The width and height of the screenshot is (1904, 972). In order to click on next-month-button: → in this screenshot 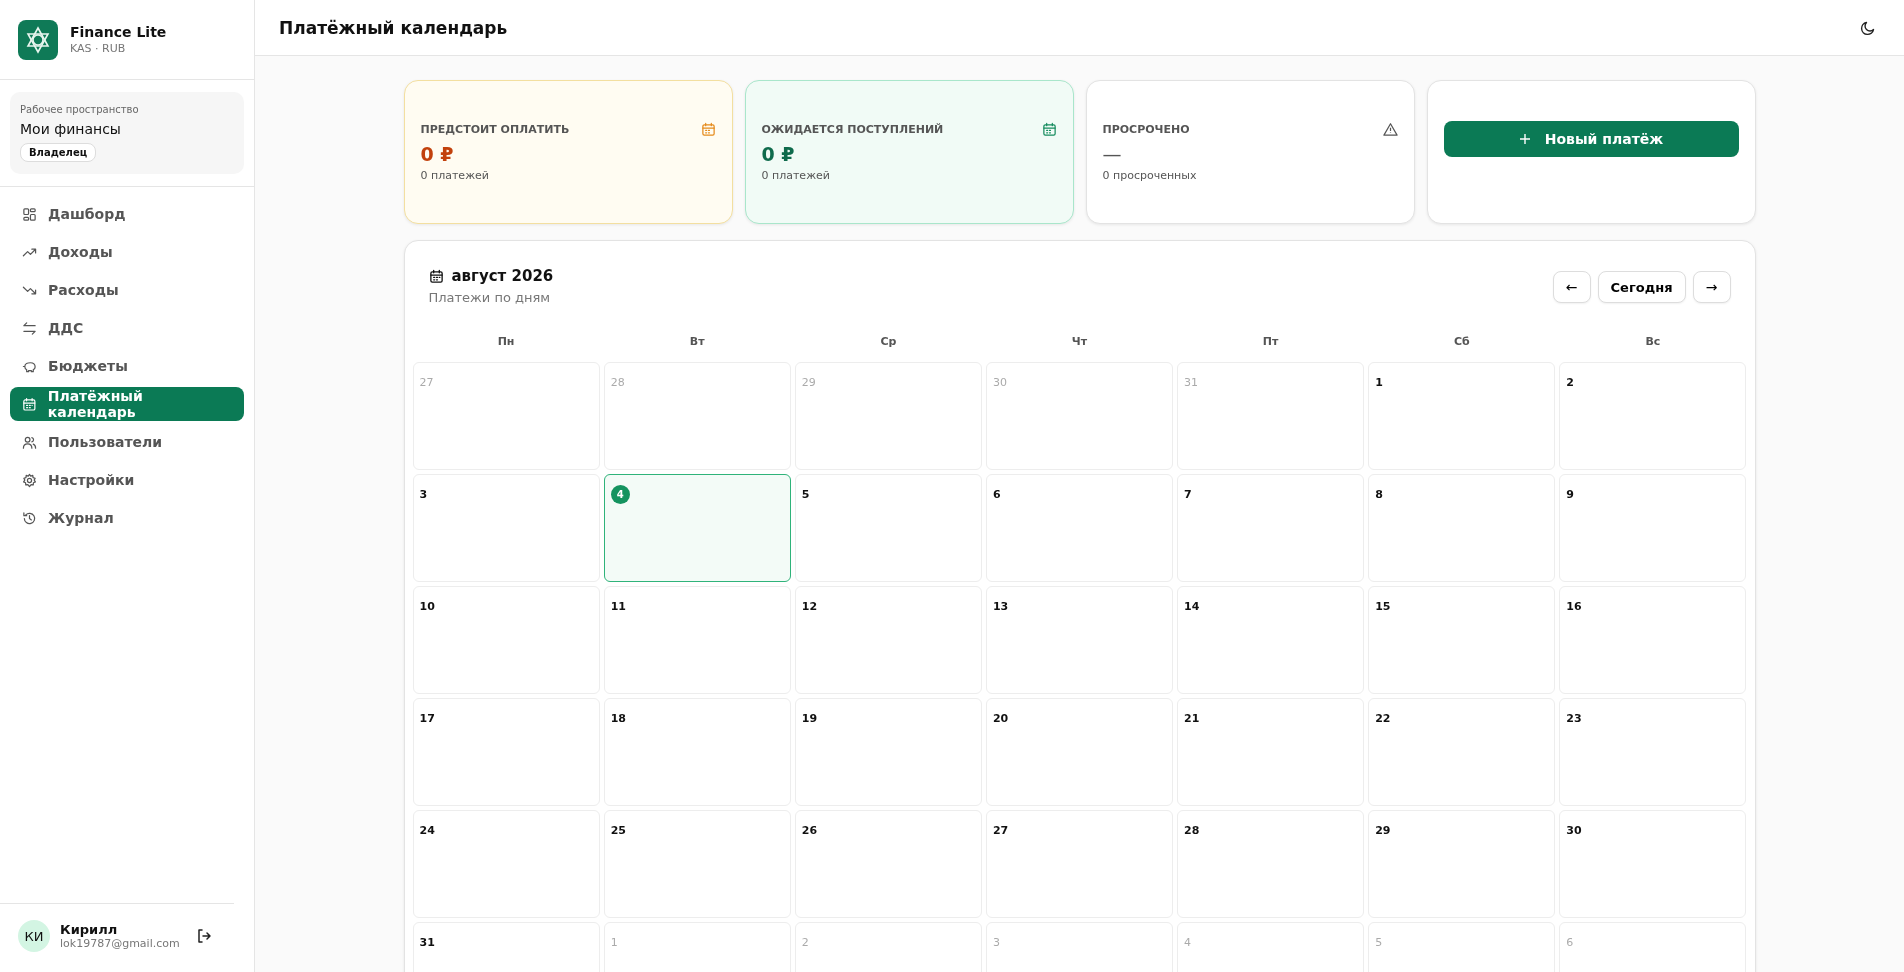, I will do `click(1711, 287)`.